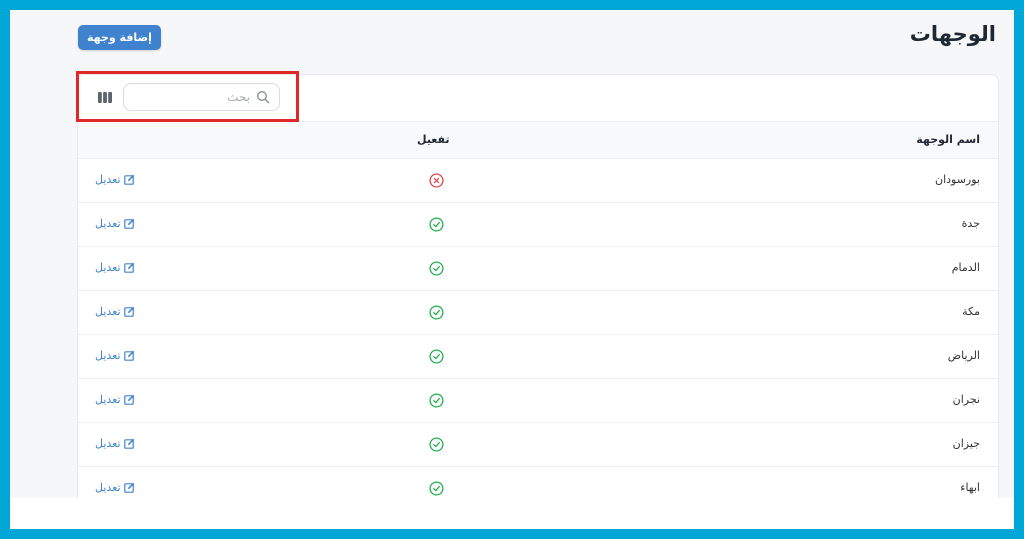 This screenshot has width=1024, height=539. I want to click on table-header: اسم الوجهة تفعيل, so click(538, 140).